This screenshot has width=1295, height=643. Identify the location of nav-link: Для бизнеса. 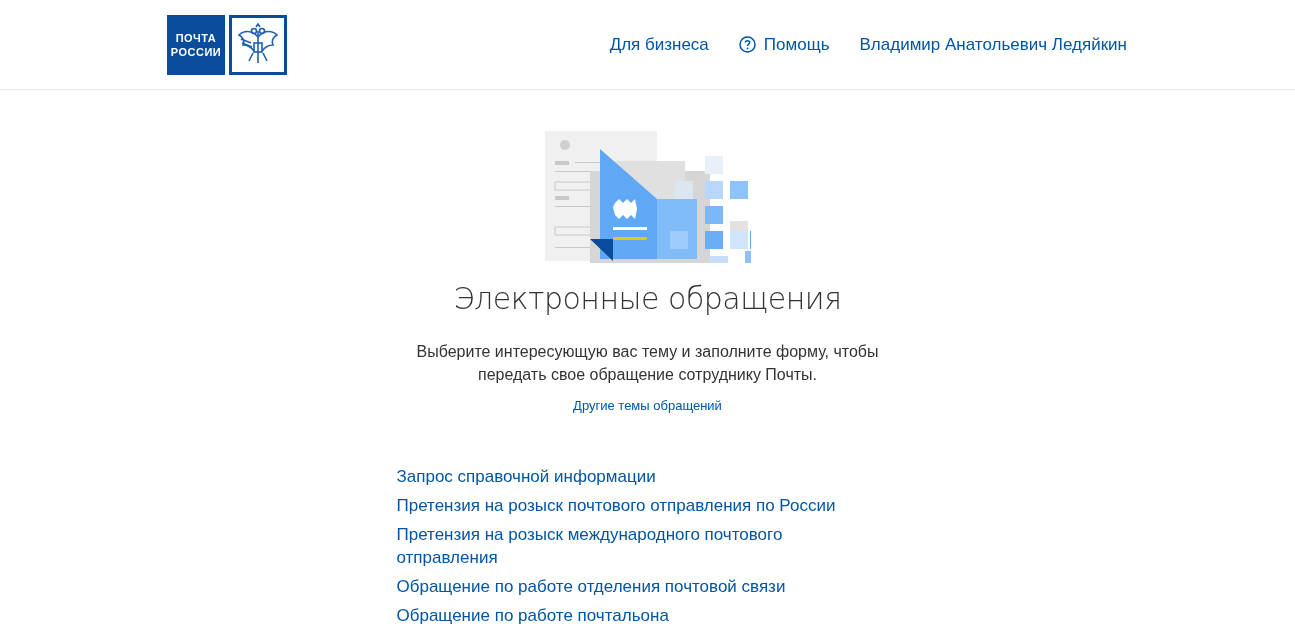
(659, 44).